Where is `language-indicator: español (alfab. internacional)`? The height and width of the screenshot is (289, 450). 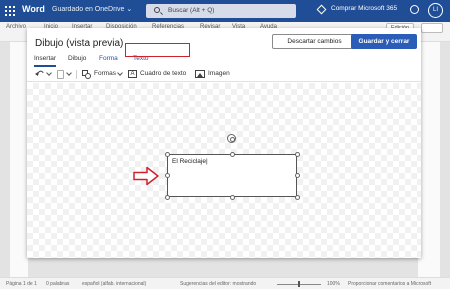
language-indicator: español (alfab. internacional) is located at coordinates (114, 284).